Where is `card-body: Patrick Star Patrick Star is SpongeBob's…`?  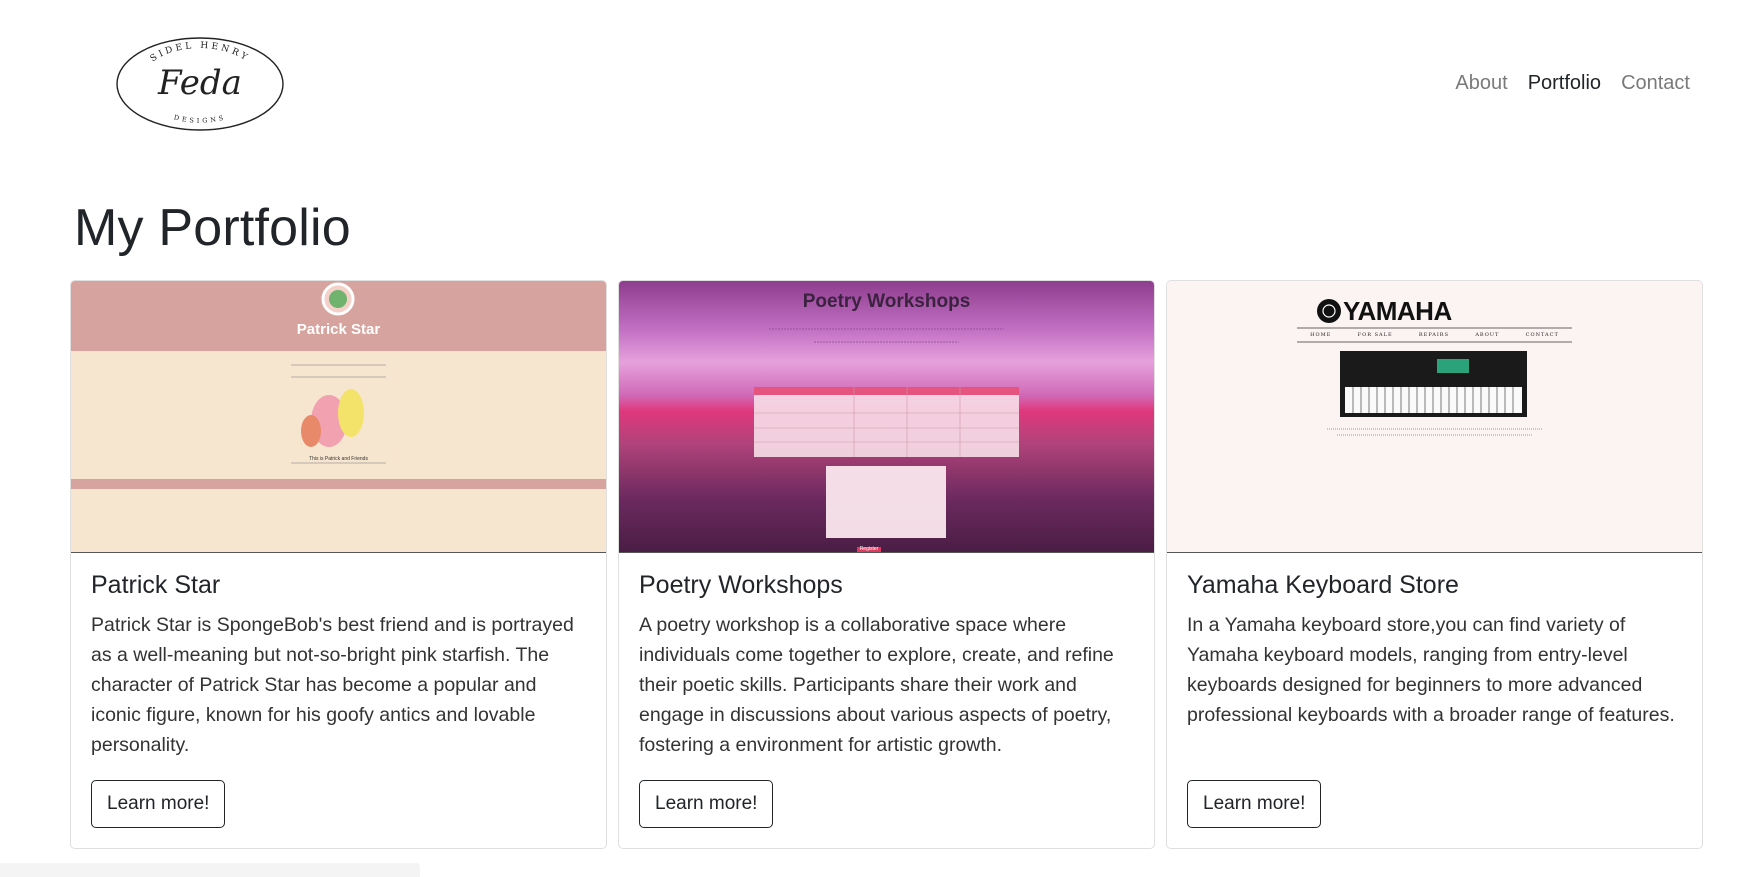
card-body: Patrick Star Patrick Star is SpongeBob's… is located at coordinates (338, 665).